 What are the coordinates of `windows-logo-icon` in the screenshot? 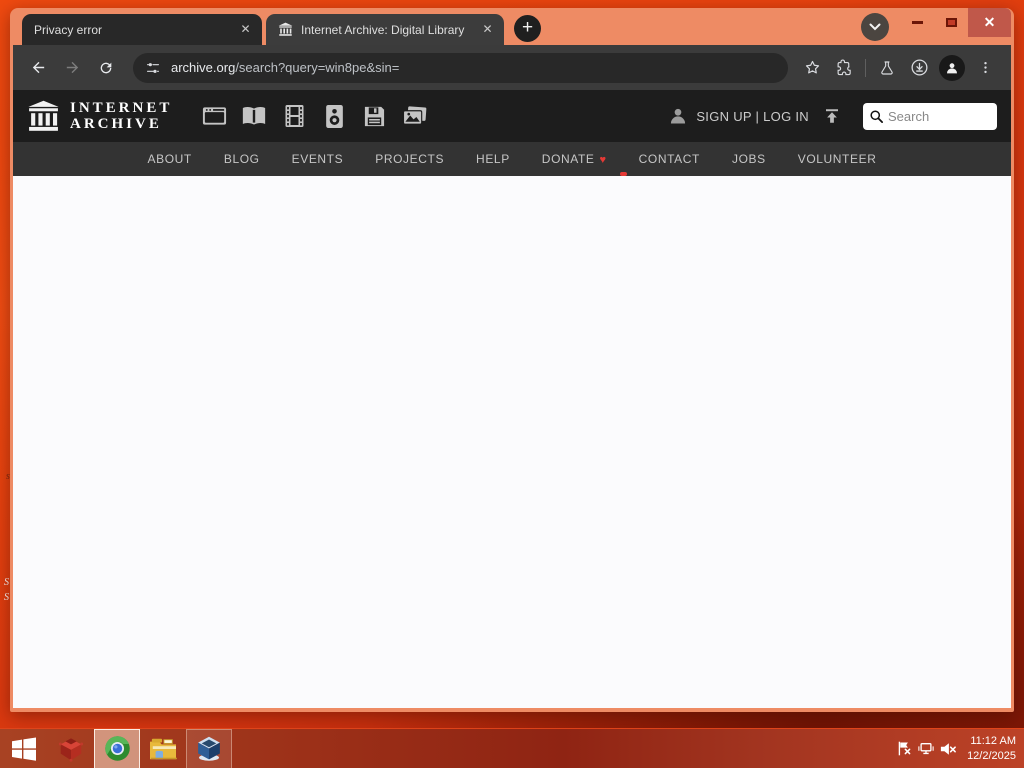 It's located at (24, 749).